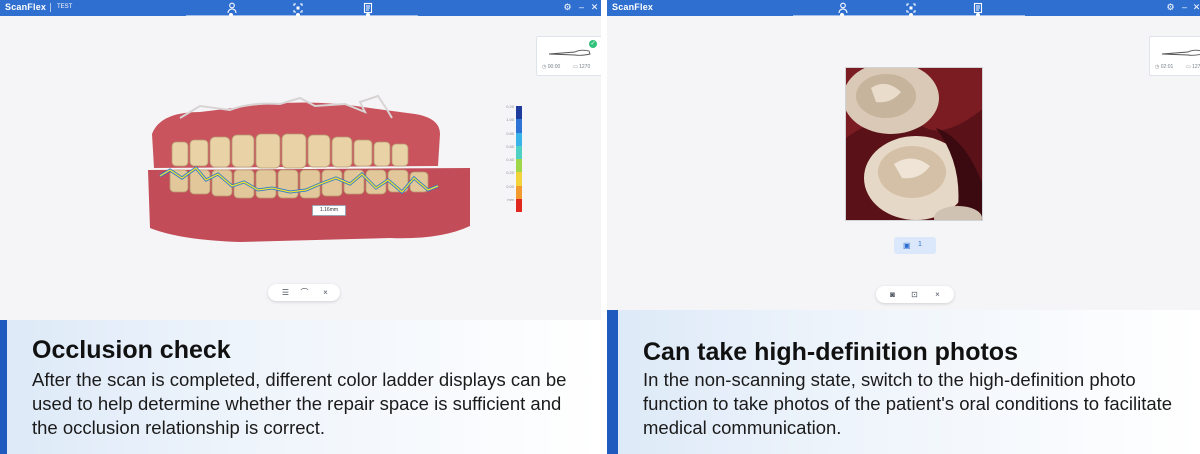 The width and height of the screenshot is (1200, 454). Describe the element at coordinates (915, 245) in the screenshot. I see `photo-counter: ▣ 1` at that location.